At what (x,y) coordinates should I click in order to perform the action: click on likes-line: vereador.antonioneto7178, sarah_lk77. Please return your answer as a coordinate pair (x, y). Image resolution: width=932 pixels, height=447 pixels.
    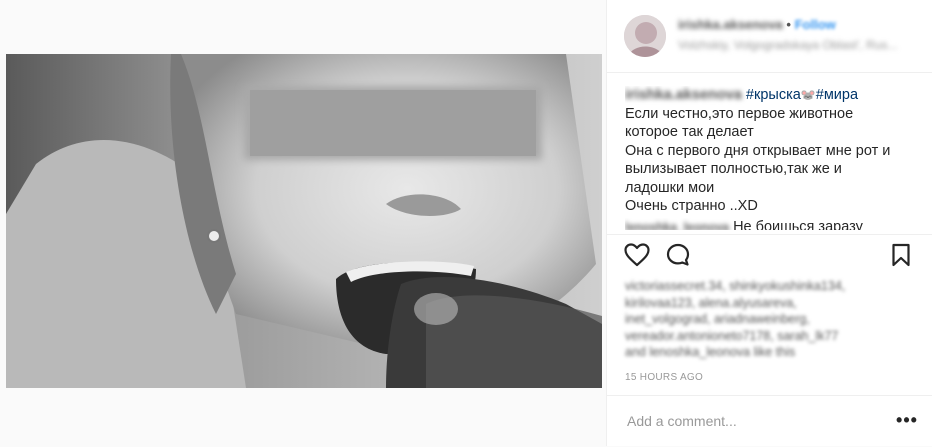
    Looking at the image, I should click on (732, 335).